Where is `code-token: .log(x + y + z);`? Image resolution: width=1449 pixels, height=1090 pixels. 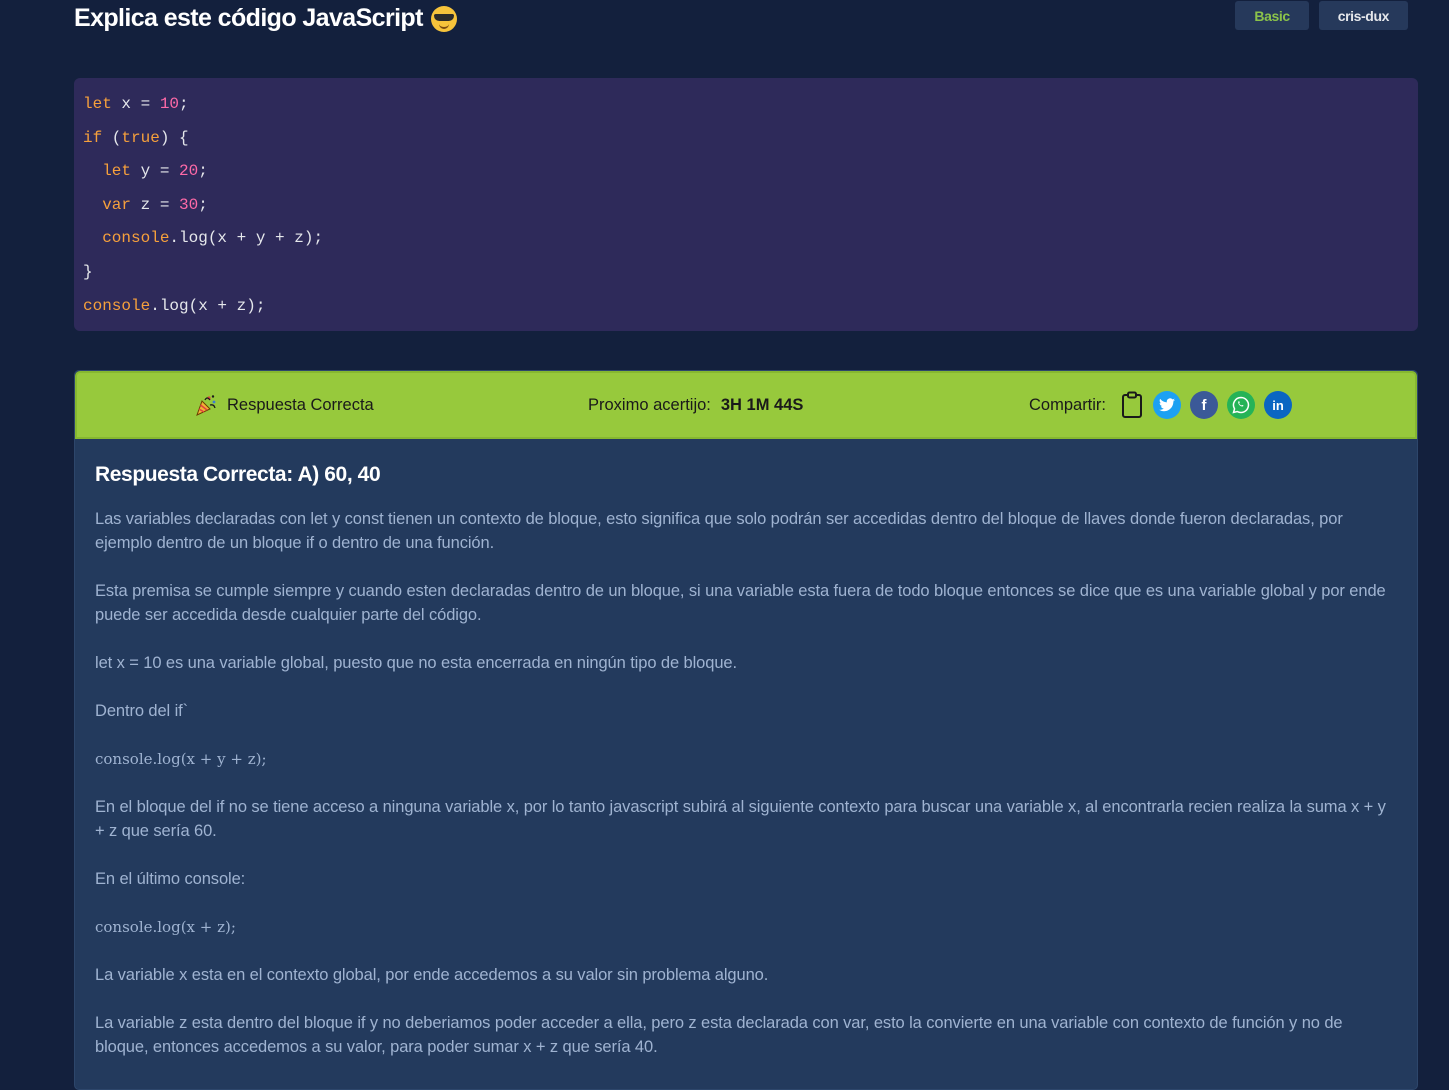 code-token: .log(x + y + z); is located at coordinates (246, 238).